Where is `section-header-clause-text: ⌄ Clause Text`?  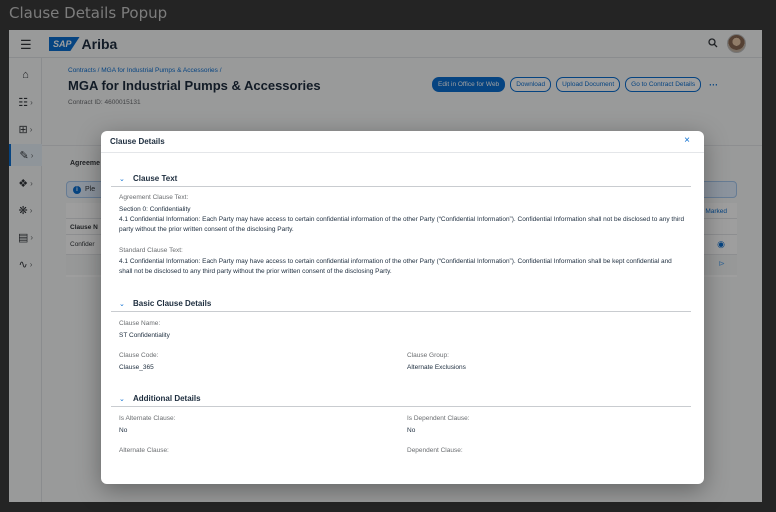 section-header-clause-text: ⌄ Clause Text is located at coordinates (401, 179).